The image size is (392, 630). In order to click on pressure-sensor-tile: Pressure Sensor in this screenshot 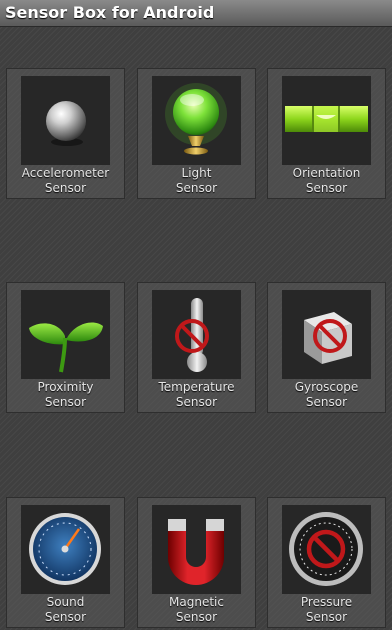, I will do `click(326, 562)`.